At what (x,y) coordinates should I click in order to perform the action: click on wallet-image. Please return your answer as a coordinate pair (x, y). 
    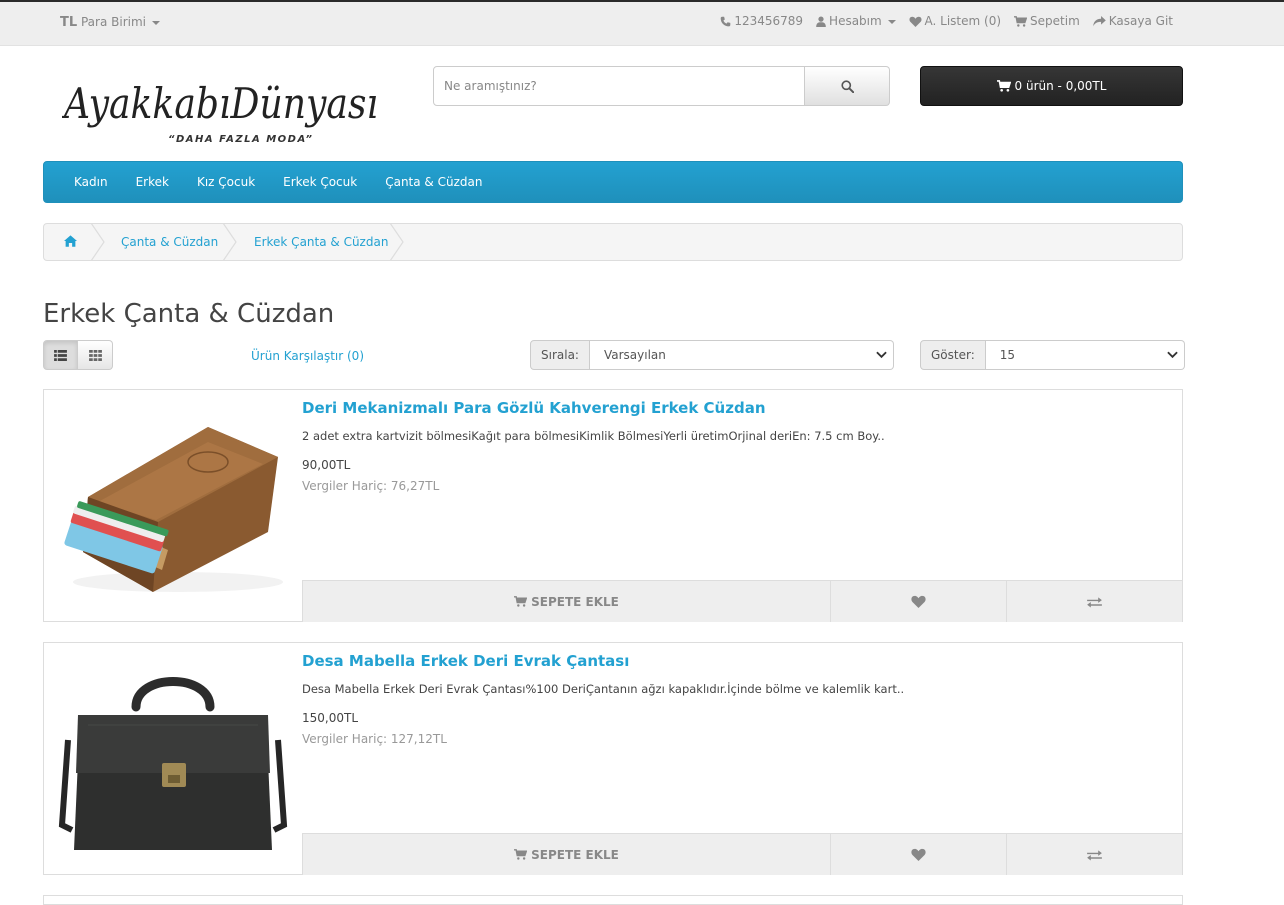
    Looking at the image, I should click on (173, 509).